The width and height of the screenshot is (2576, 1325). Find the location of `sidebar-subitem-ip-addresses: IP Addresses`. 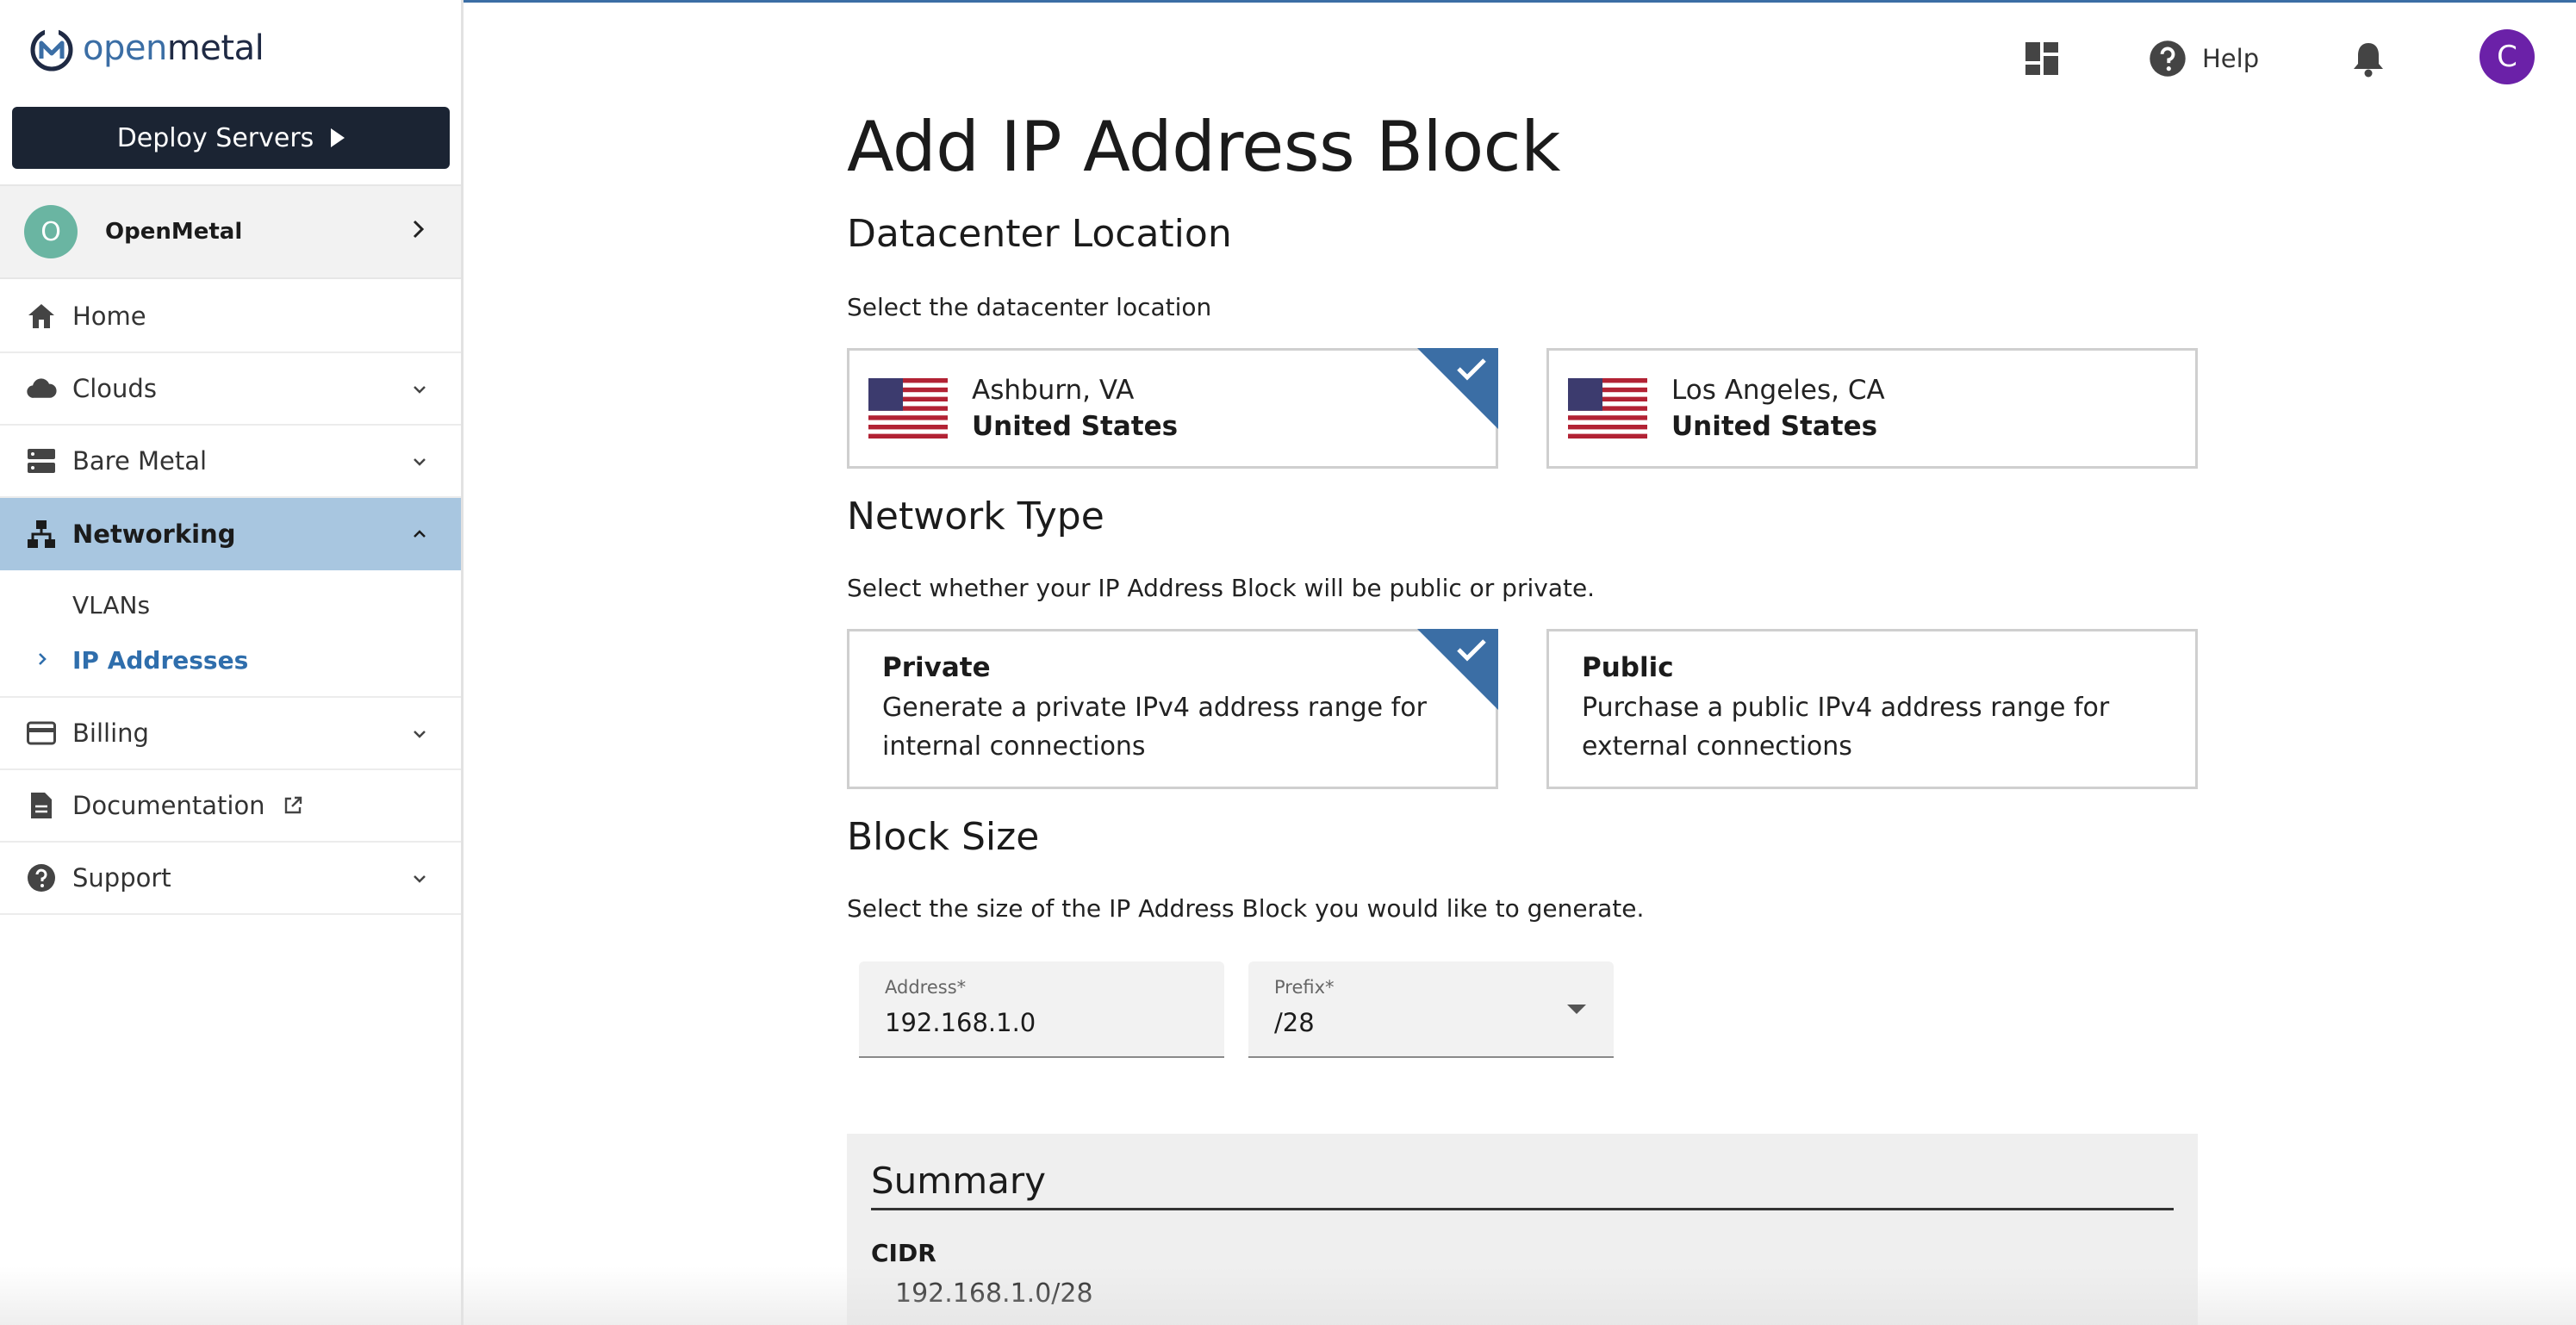

sidebar-subitem-ip-addresses: IP Addresses is located at coordinates (231, 659).